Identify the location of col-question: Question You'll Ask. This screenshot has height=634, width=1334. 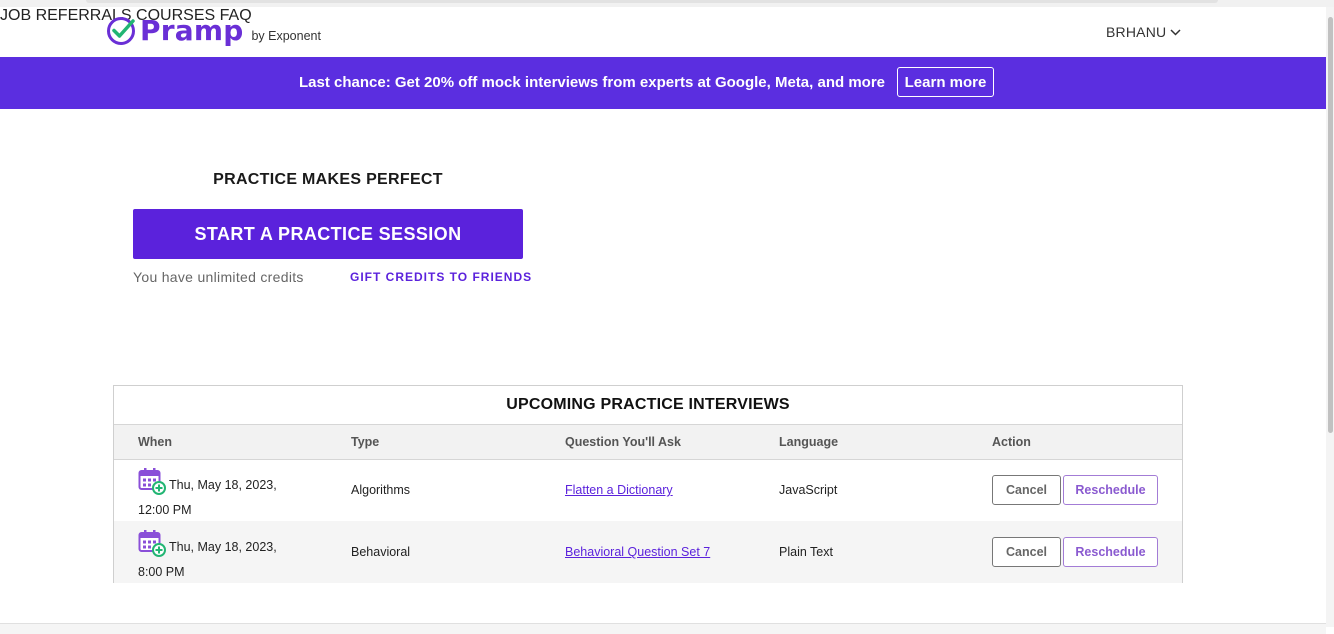
(623, 442).